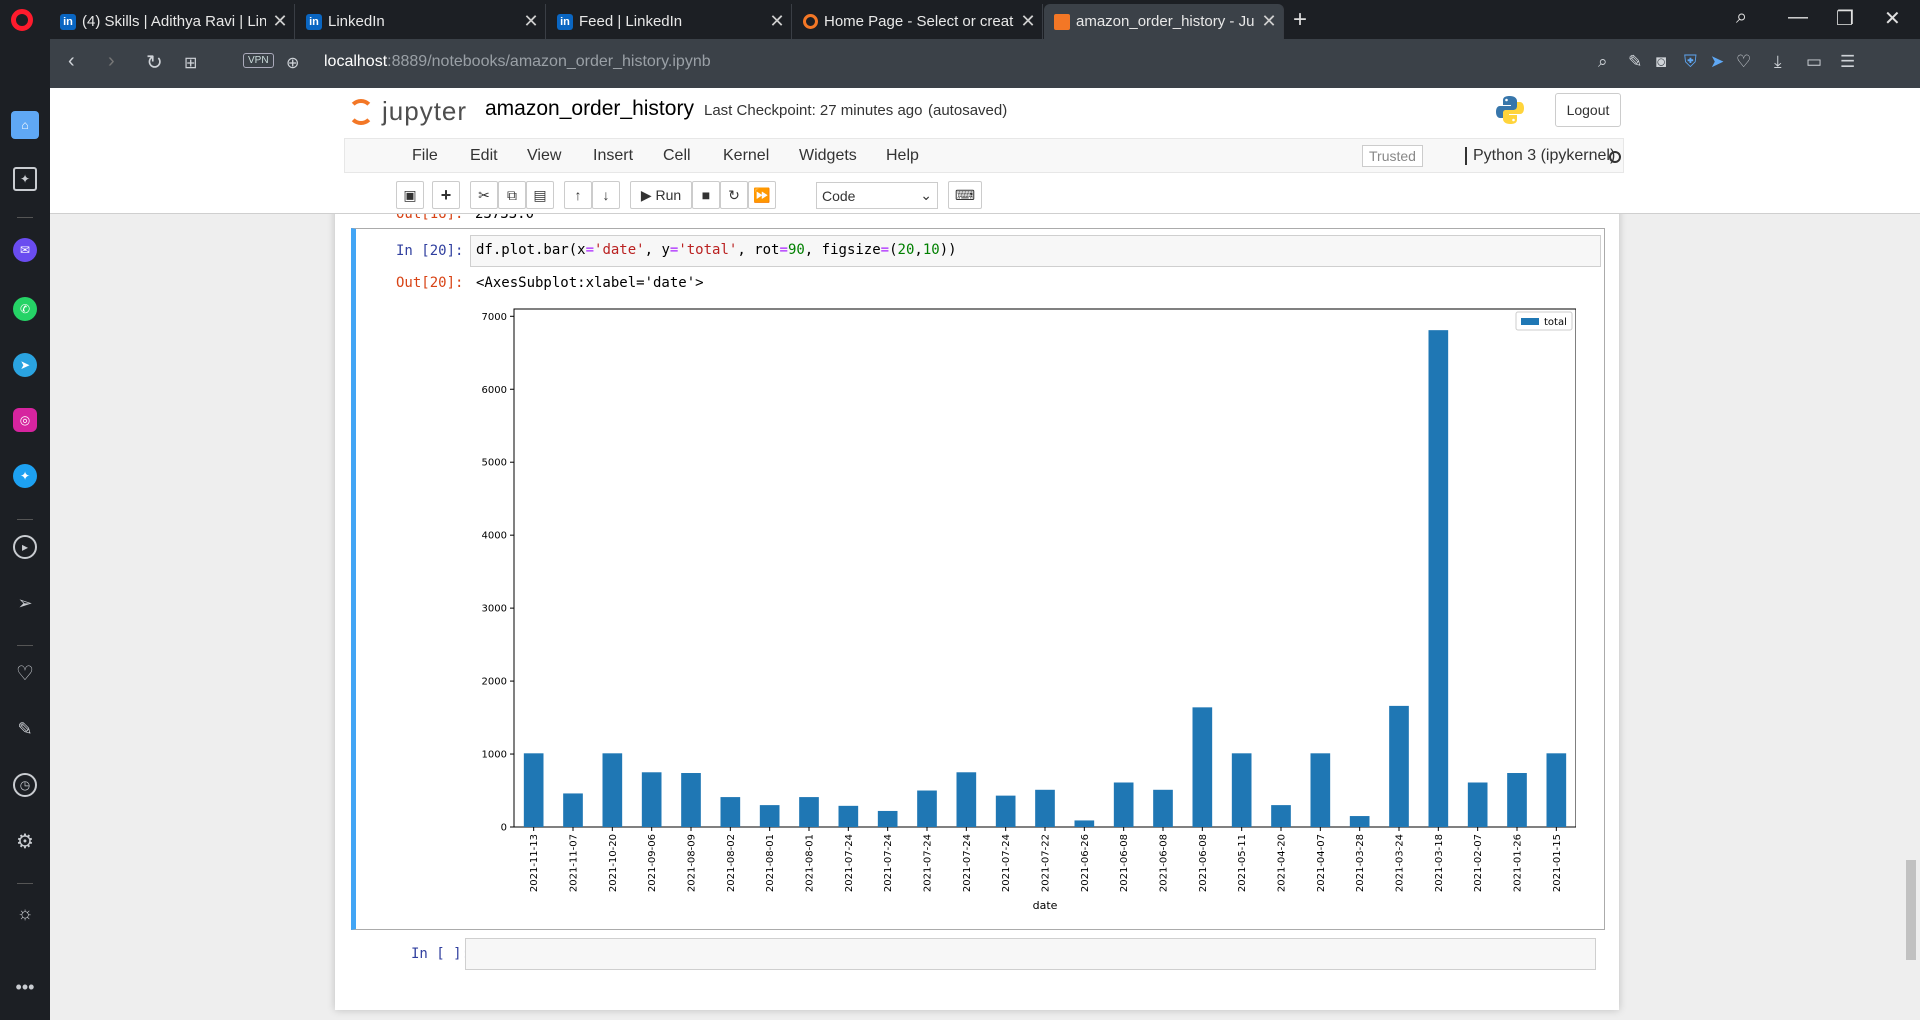 The height and width of the screenshot is (1020, 1920). Describe the element at coordinates (1778, 62) in the screenshot. I see `download-icon: ⤓` at that location.